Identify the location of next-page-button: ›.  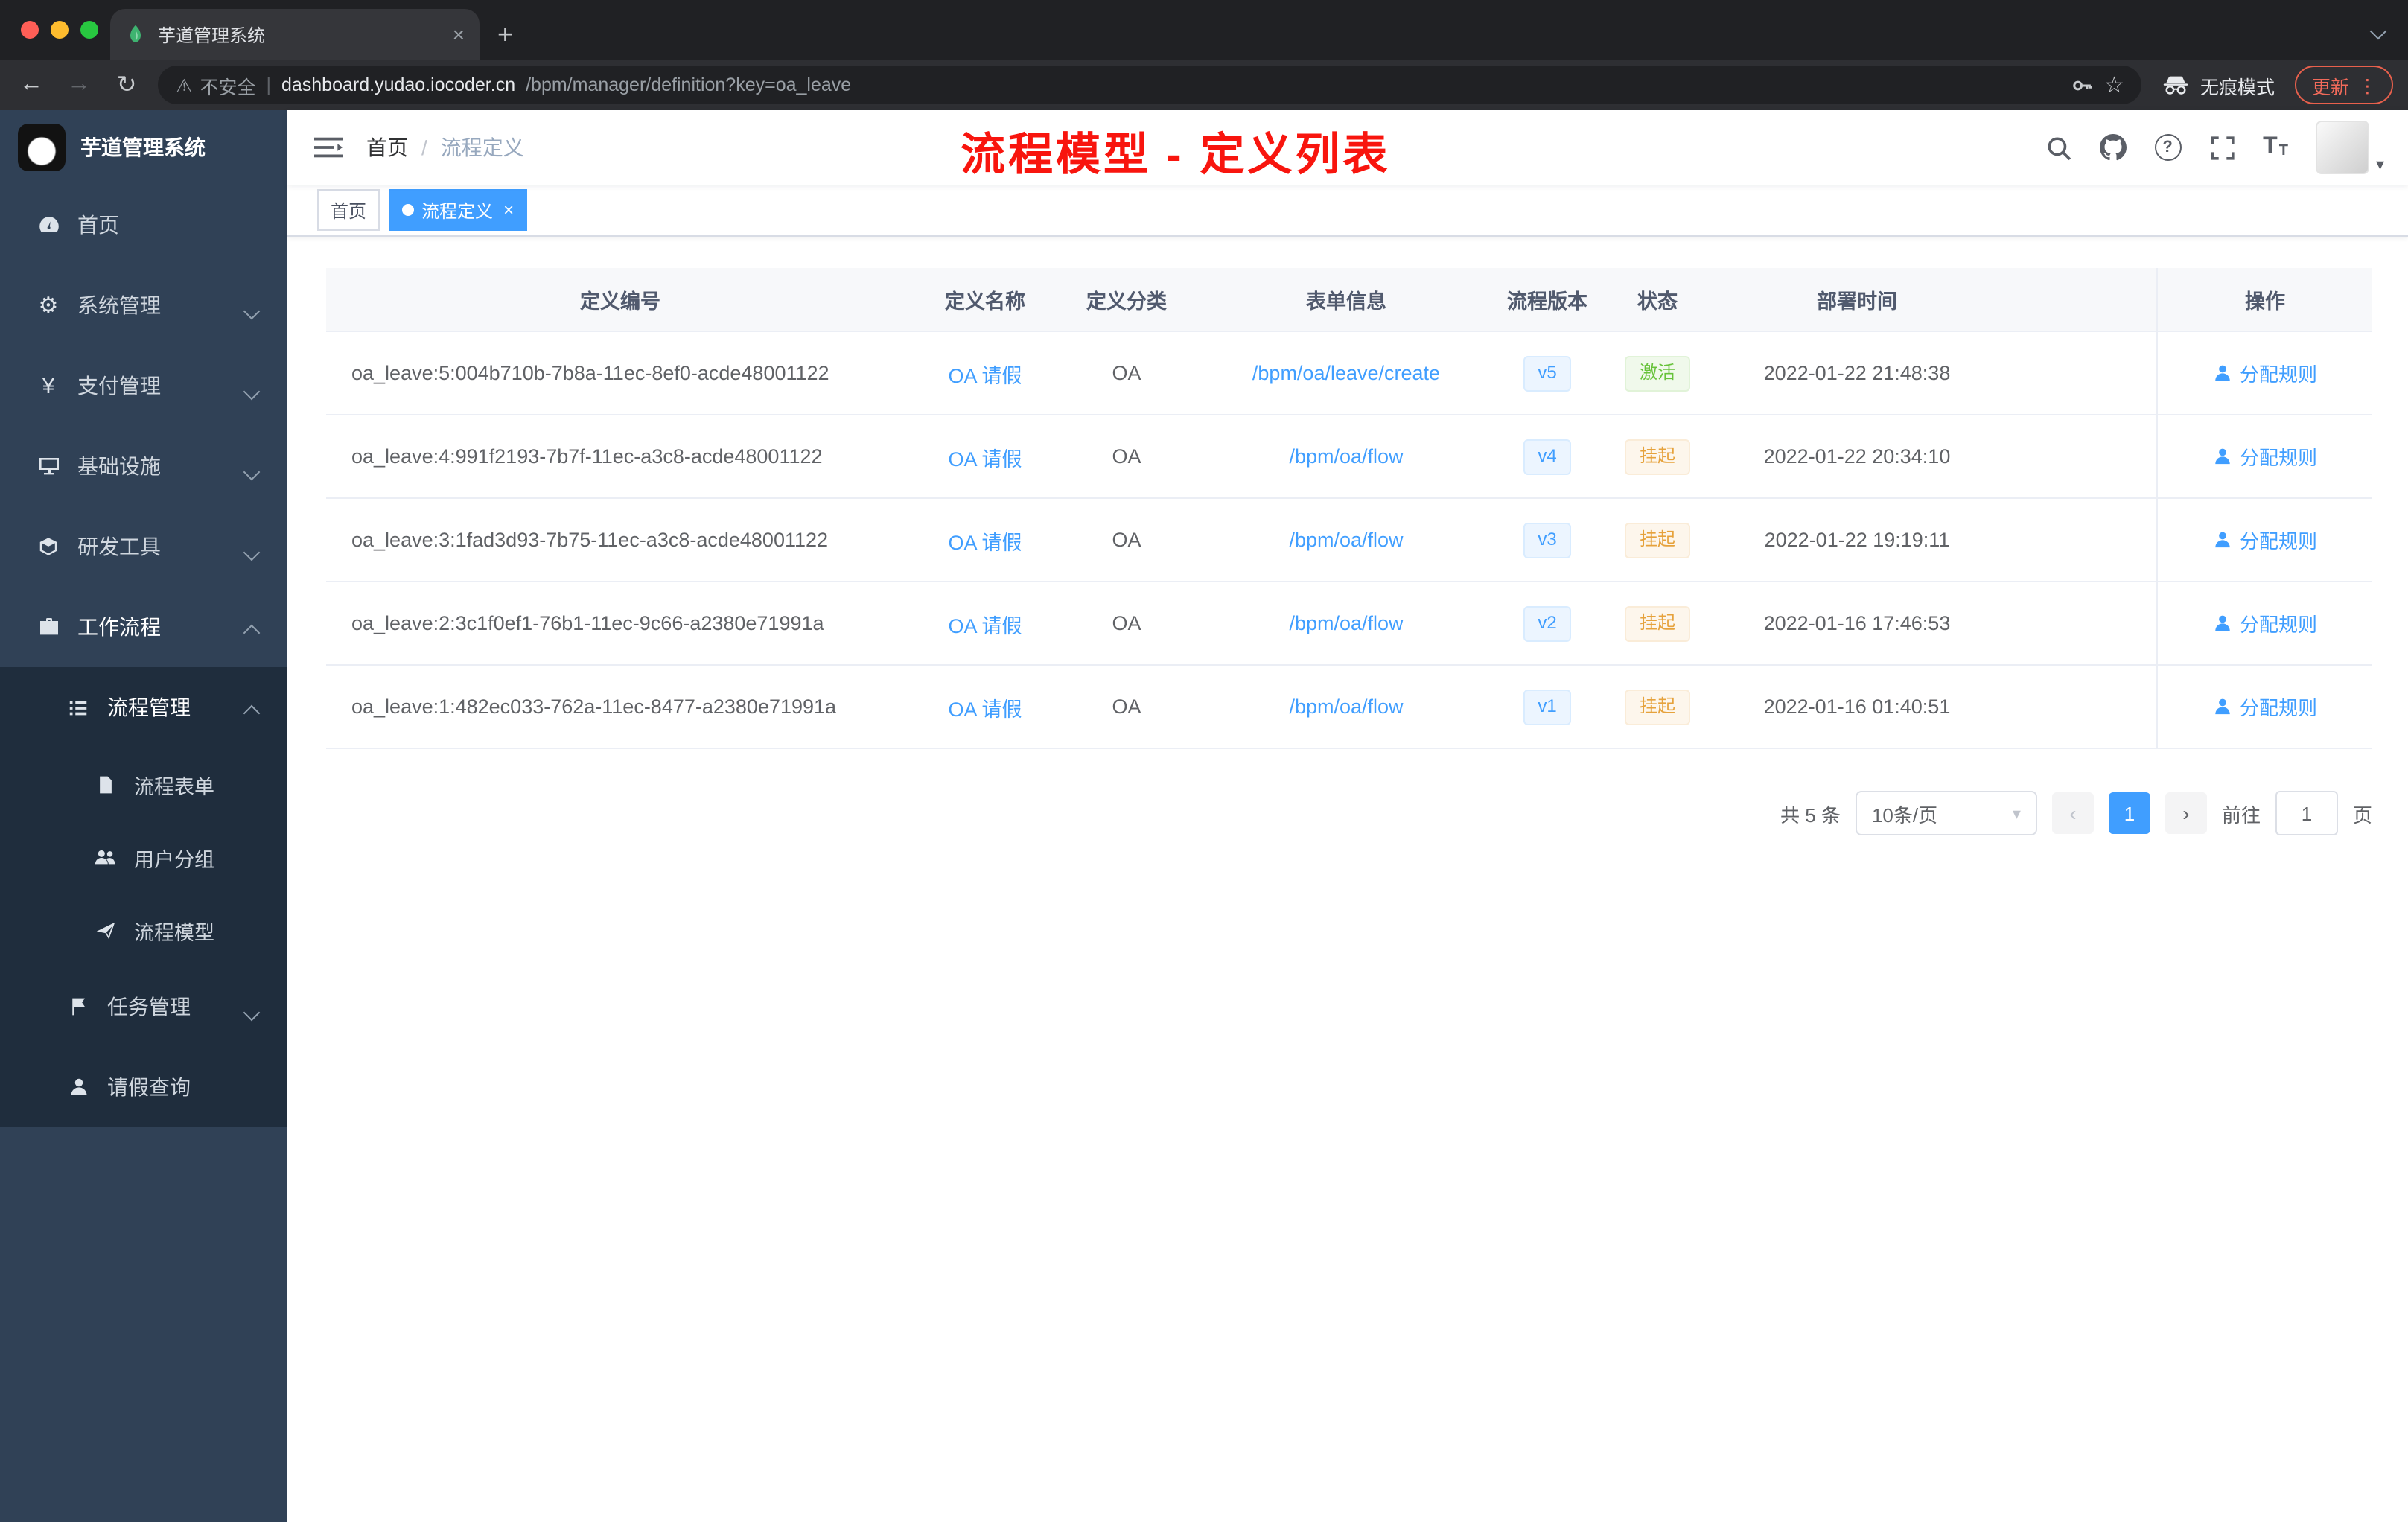
(2186, 813).